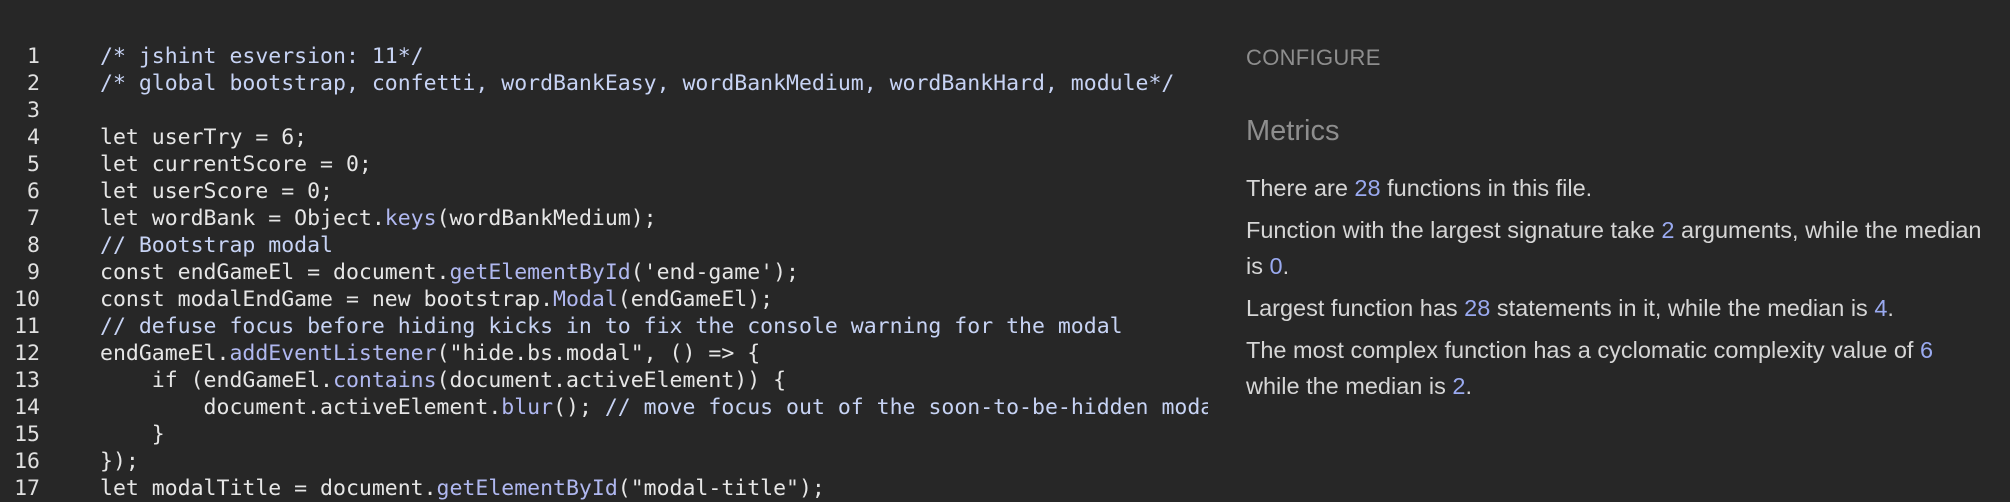 This screenshot has height=502, width=2010. I want to click on metric-value: 0, so click(1276, 266).